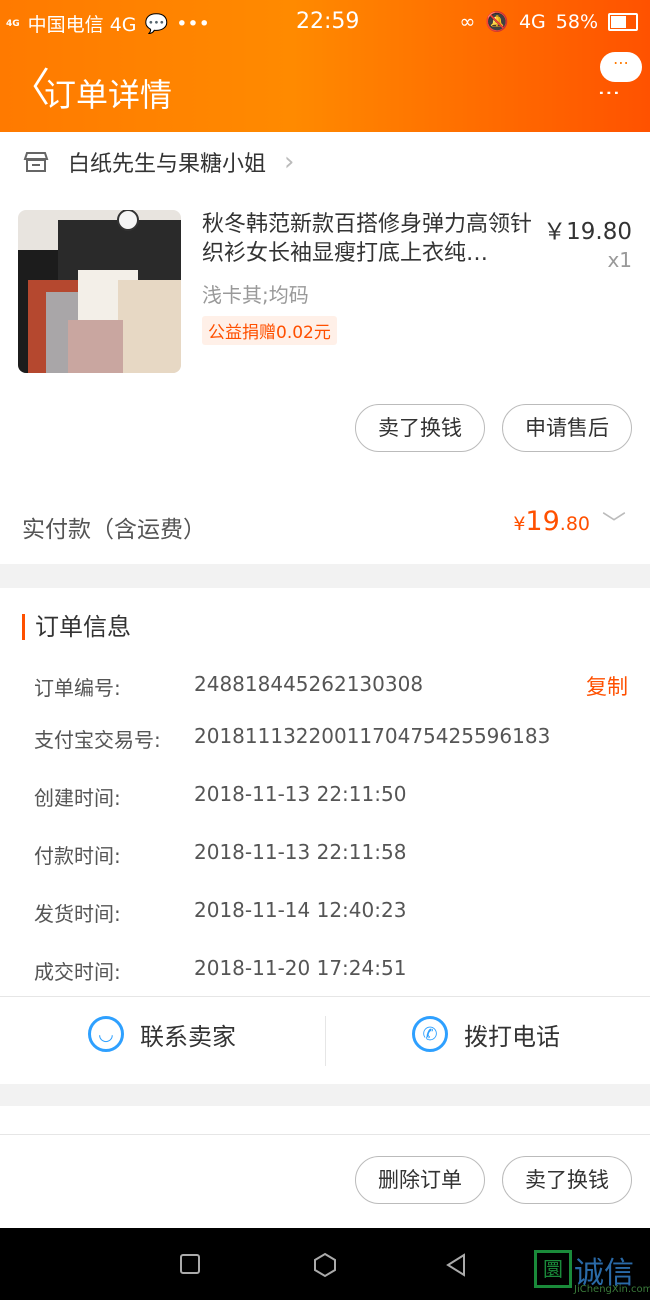  Describe the element at coordinates (190, 1264) in the screenshot. I see `recent-apps-icon` at that location.